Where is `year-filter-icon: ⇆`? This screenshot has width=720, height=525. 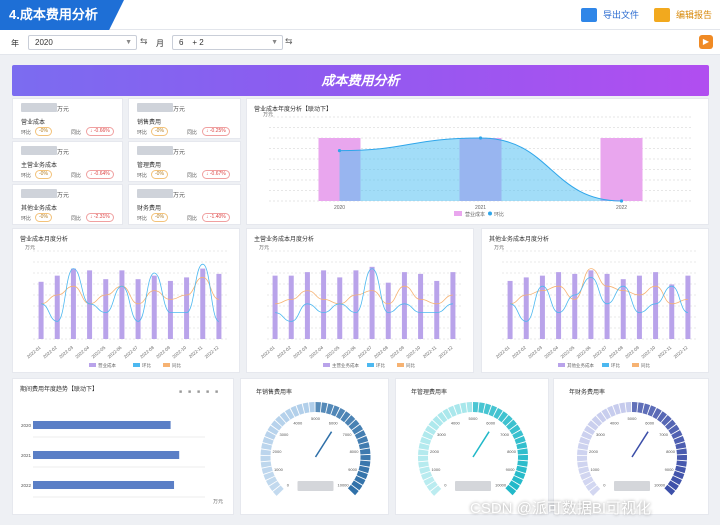
year-filter-icon: ⇆ is located at coordinates (144, 41).